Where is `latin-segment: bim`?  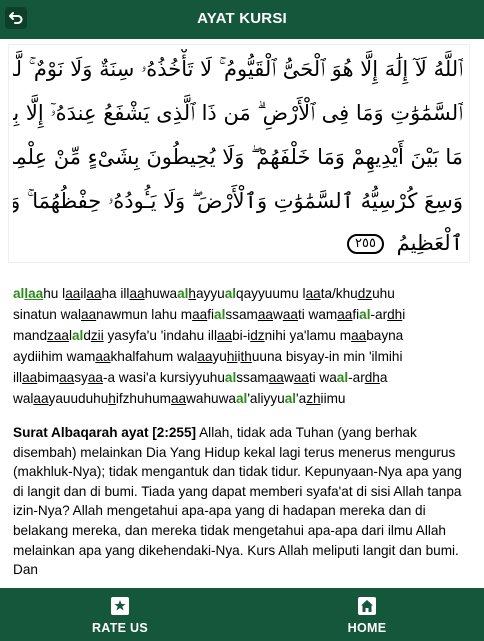
latin-segment: bim is located at coordinates (48, 377).